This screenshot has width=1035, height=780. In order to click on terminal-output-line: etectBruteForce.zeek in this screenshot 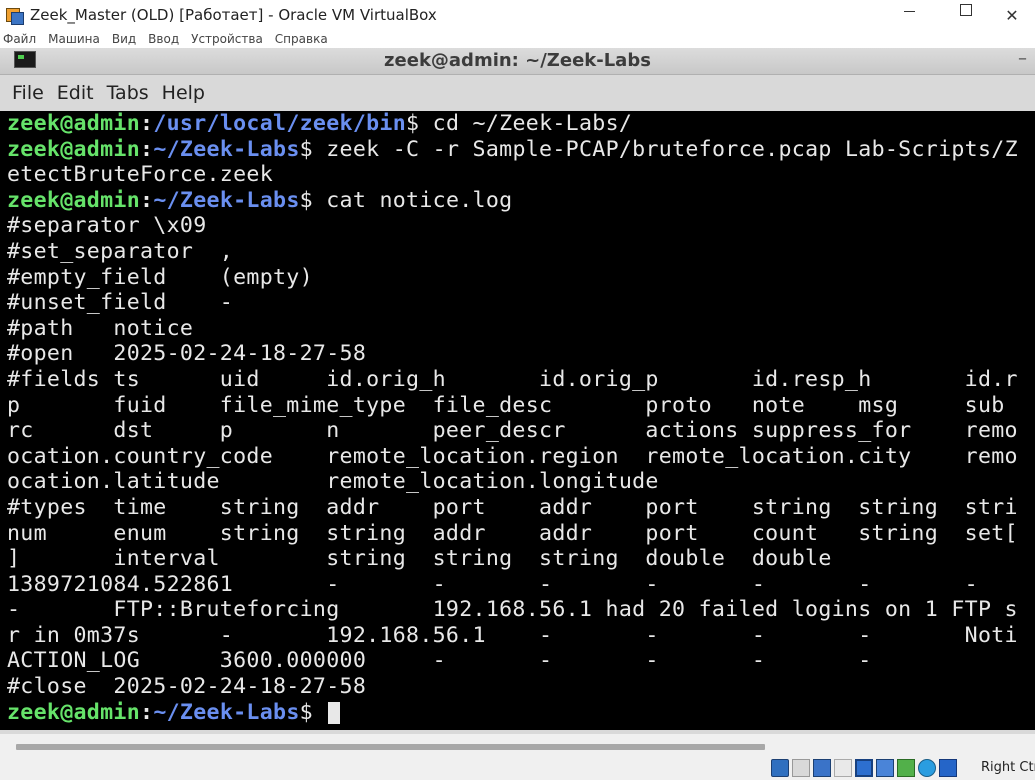, I will do `click(140, 175)`.